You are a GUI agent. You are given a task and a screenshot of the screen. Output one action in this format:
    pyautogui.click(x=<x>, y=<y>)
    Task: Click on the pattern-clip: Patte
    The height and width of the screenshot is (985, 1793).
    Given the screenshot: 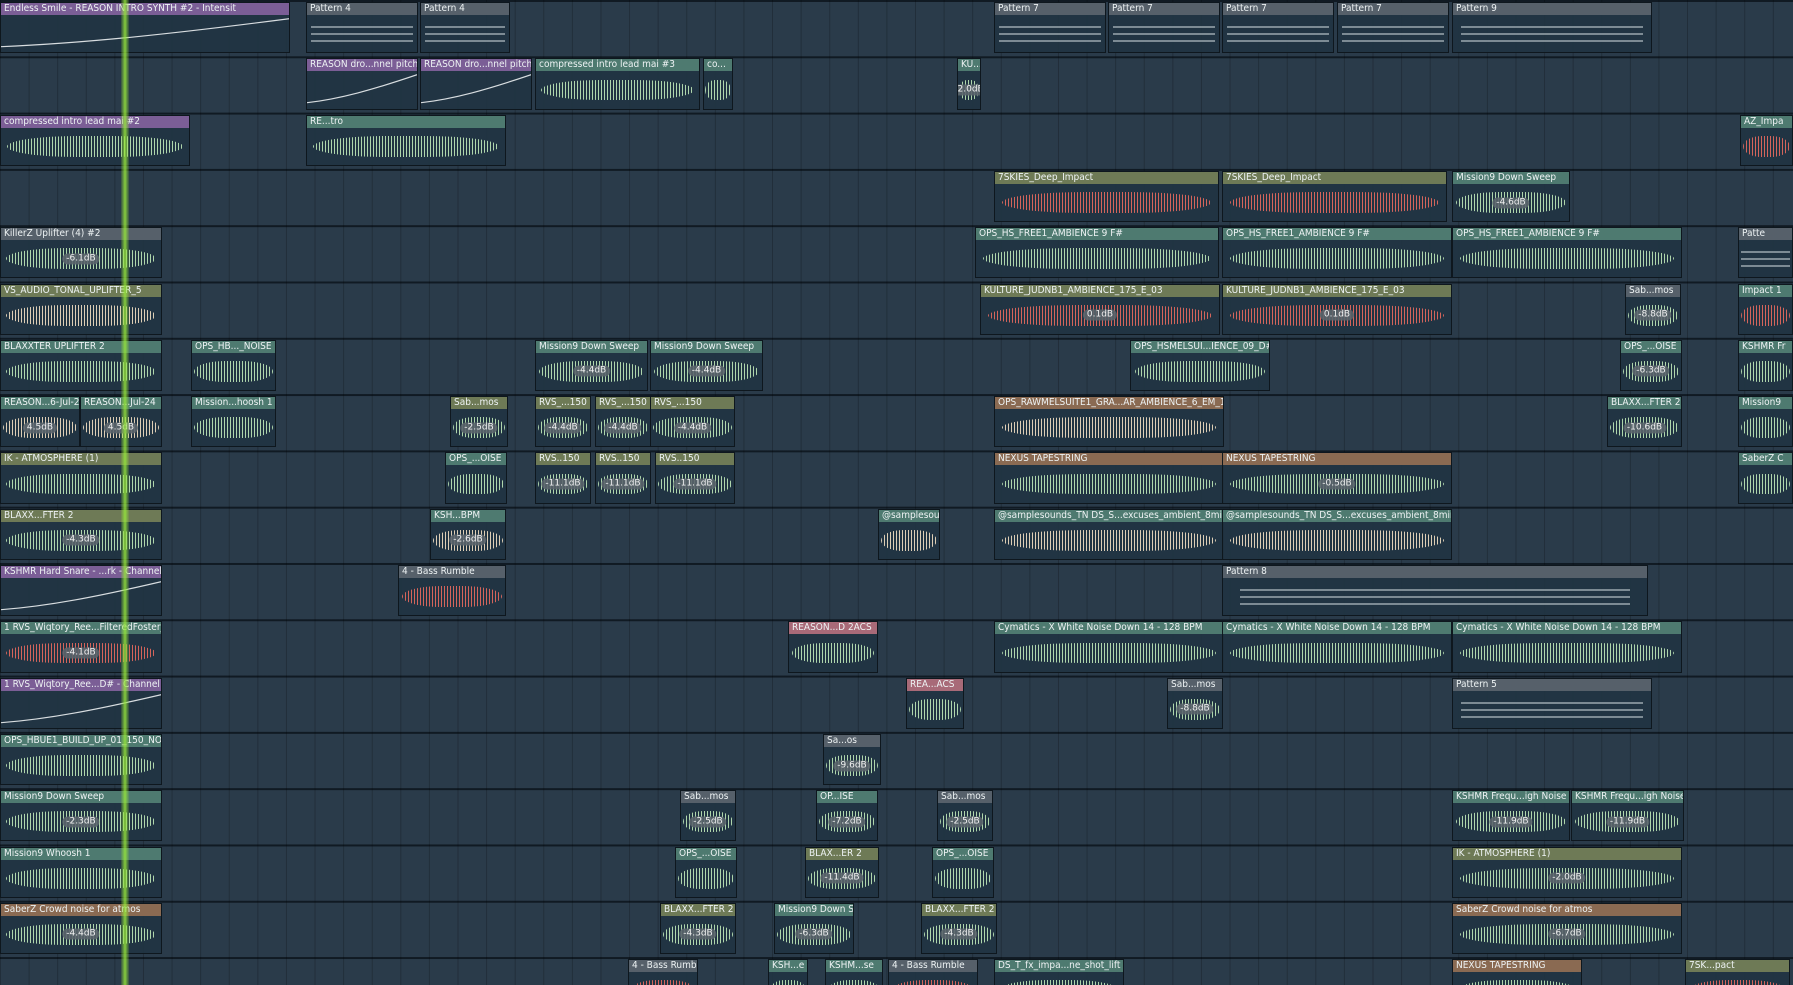 What is the action you would take?
    pyautogui.click(x=1765, y=253)
    